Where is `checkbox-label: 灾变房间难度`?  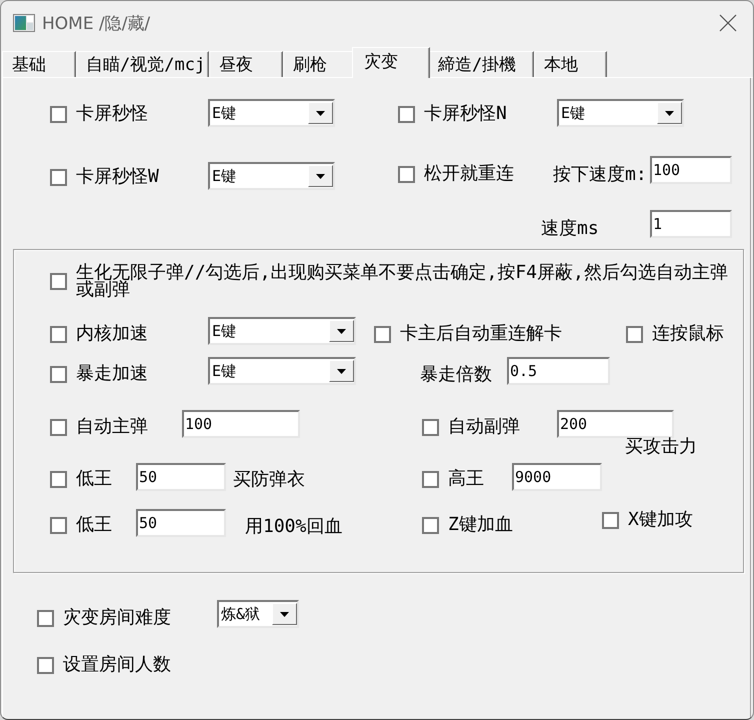 checkbox-label: 灾变房间难度 is located at coordinates (117, 618).